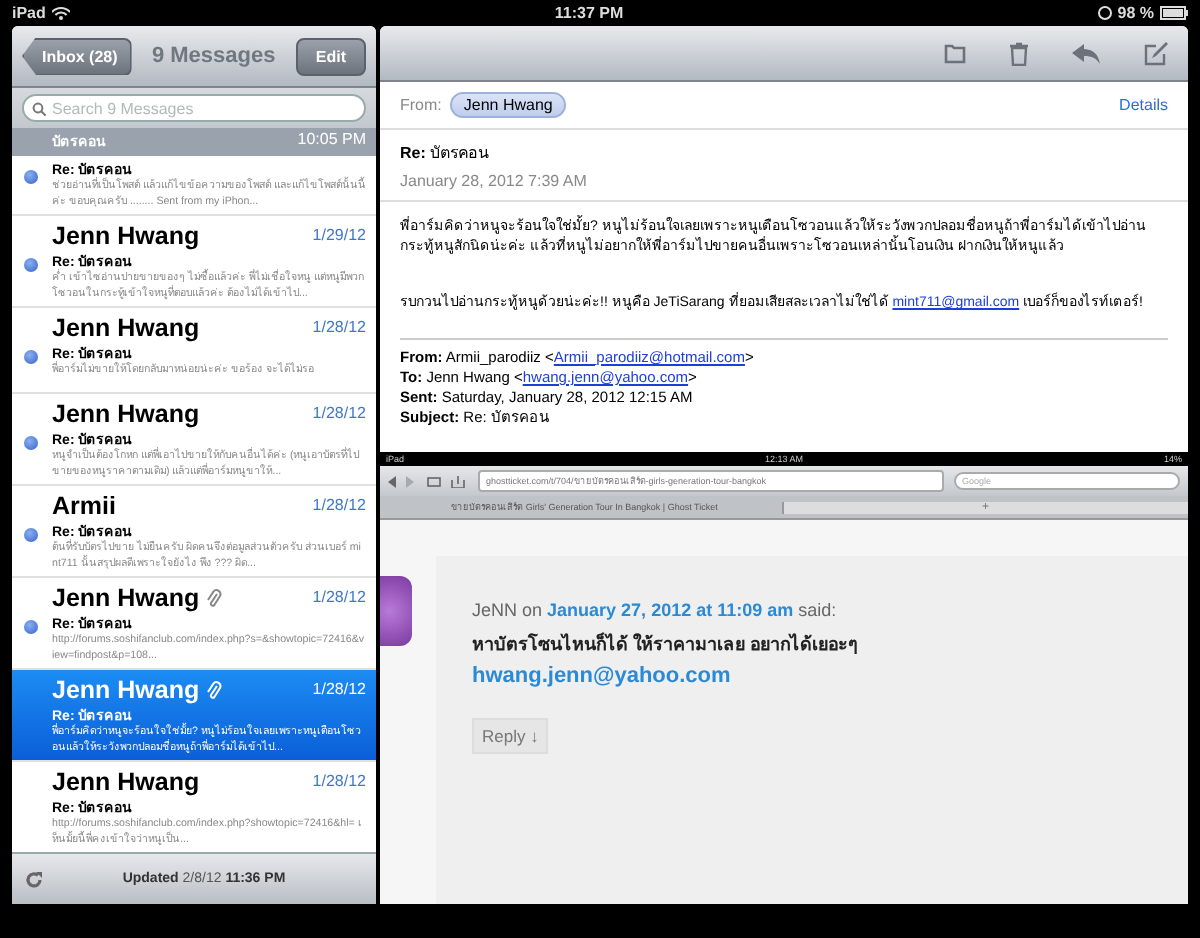  Describe the element at coordinates (445, 154) in the screenshot. I see `email-subject: Re: บัตรคอน` at that location.